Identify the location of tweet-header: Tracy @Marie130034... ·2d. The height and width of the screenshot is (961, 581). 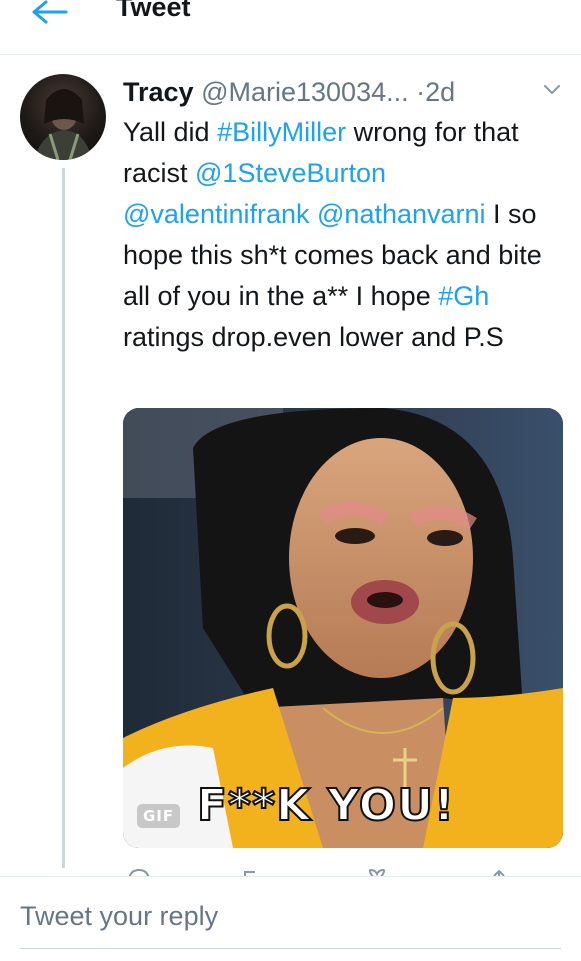
(348, 92).